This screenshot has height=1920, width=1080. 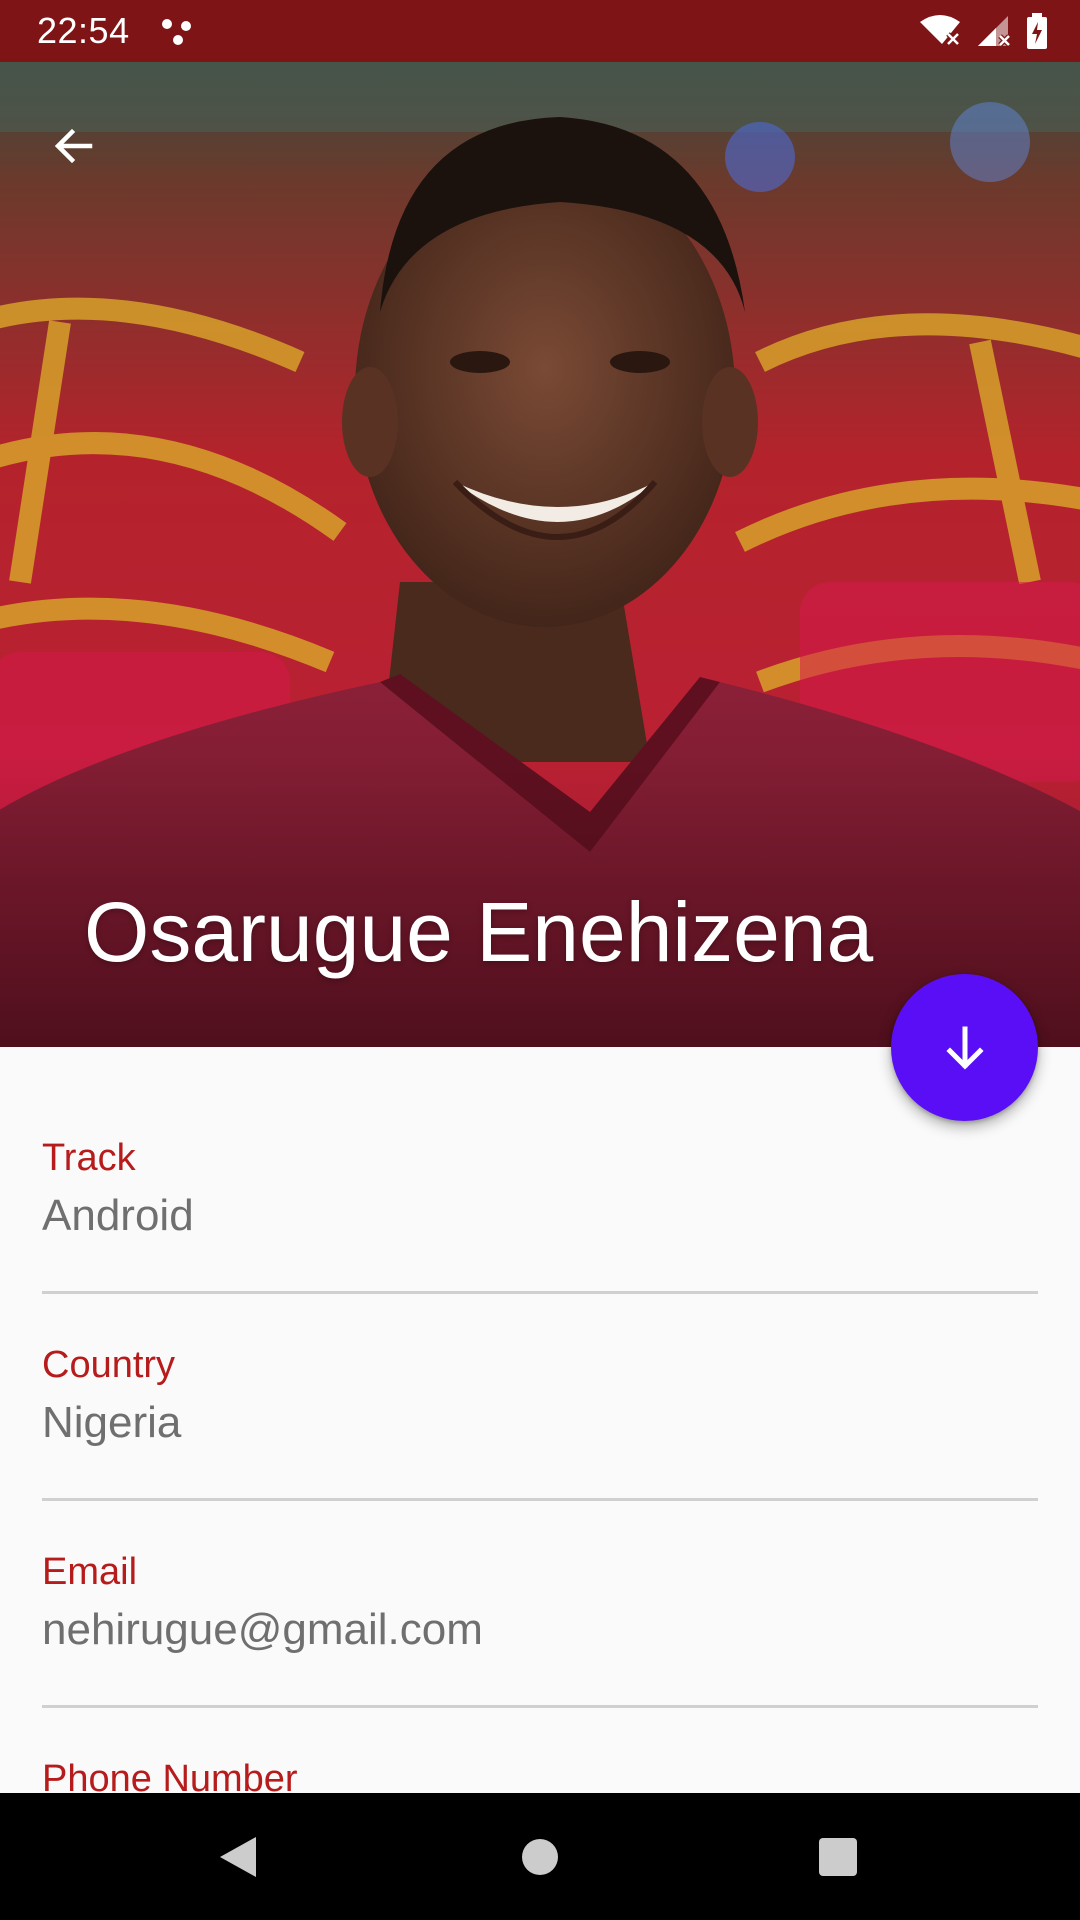 I want to click on field-track: Track Android, so click(x=540, y=1189).